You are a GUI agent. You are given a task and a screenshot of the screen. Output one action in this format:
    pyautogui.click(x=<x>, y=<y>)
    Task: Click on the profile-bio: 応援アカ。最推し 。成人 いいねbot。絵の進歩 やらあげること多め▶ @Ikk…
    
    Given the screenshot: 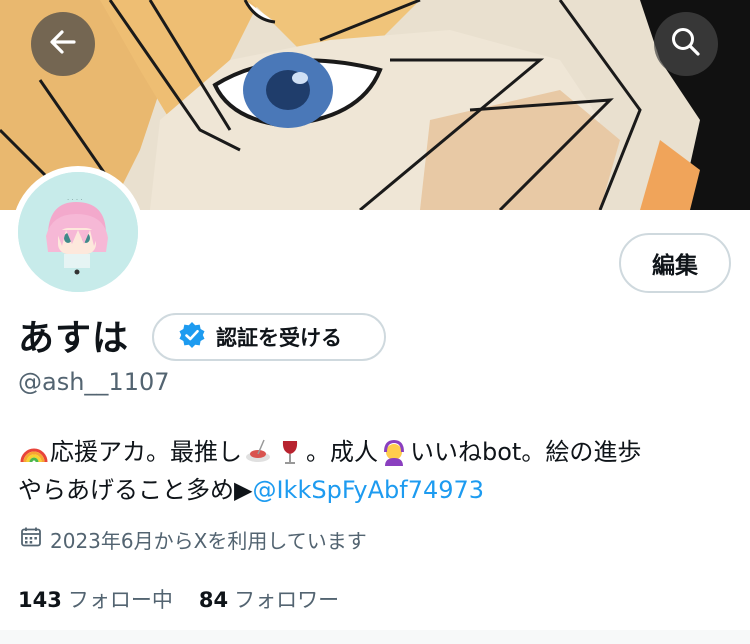 What is the action you would take?
    pyautogui.click(x=378, y=471)
    